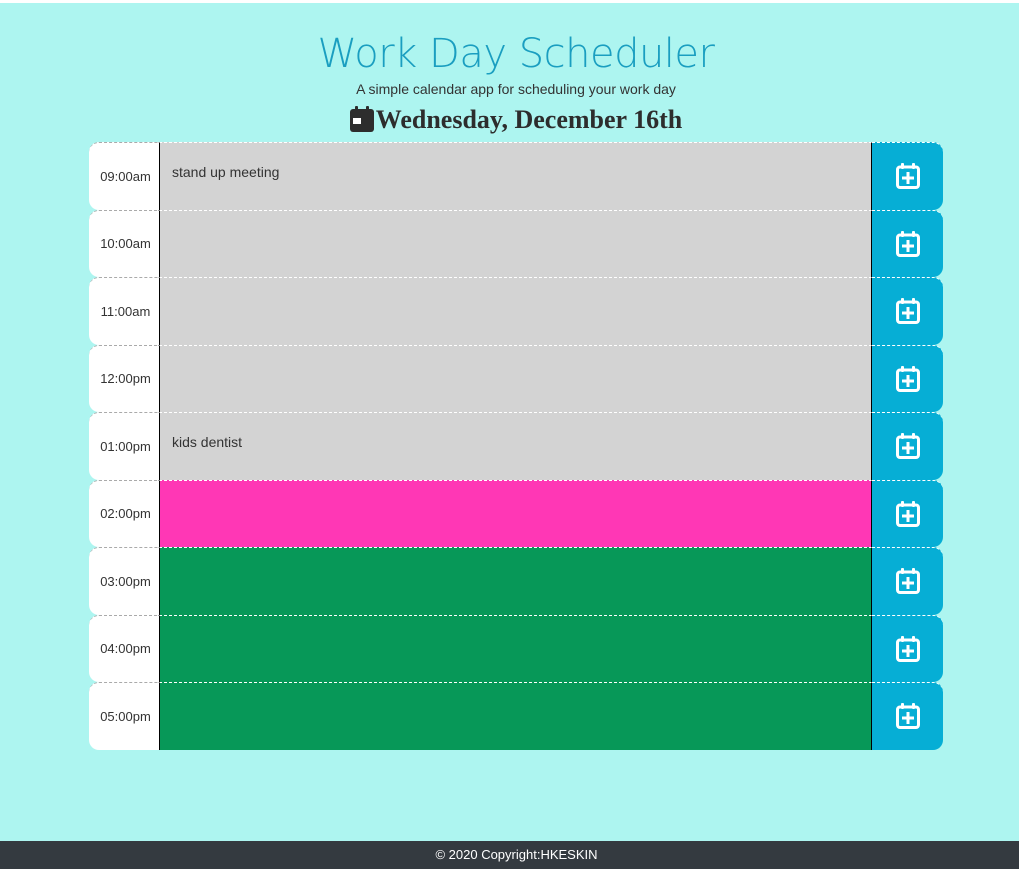 The height and width of the screenshot is (869, 1019). Describe the element at coordinates (124, 581) in the screenshot. I see `hour-label: 03:00pm` at that location.